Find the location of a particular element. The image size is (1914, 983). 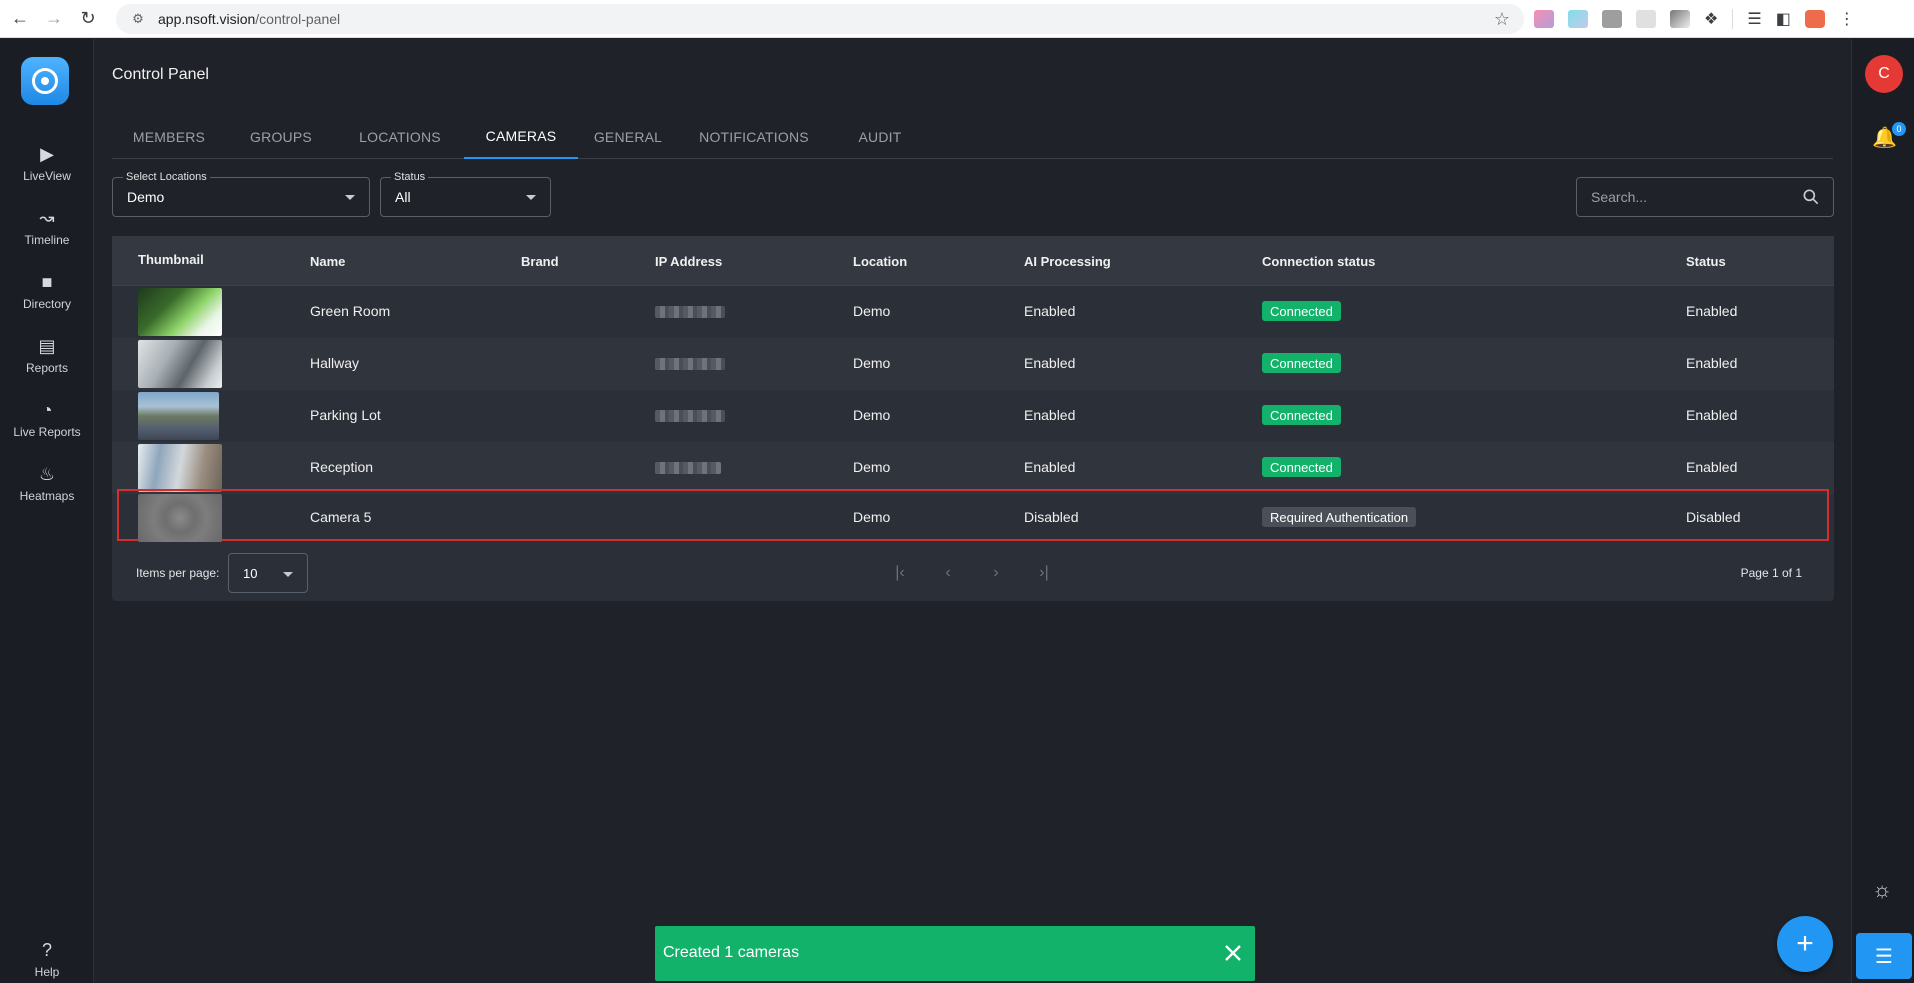

forward-arrow-icon: → is located at coordinates (54, 19).